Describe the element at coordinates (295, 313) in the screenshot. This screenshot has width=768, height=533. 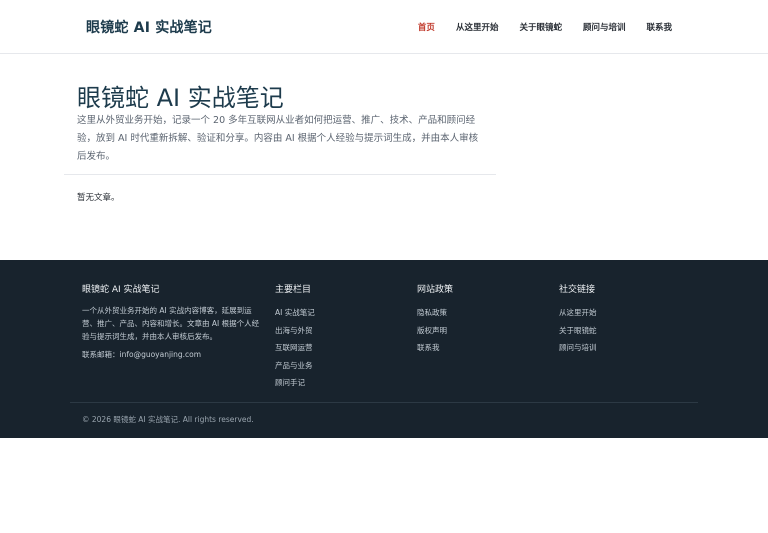
I see `footer-link-ai-notes: AI 实战笔记` at that location.